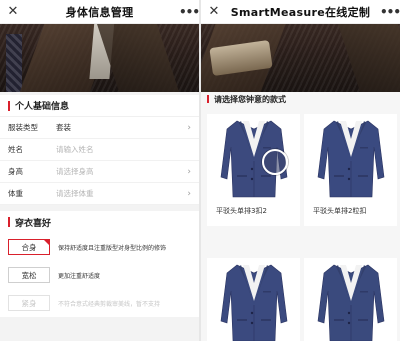  I want to click on weight-select: 请选择体重, so click(119, 193).